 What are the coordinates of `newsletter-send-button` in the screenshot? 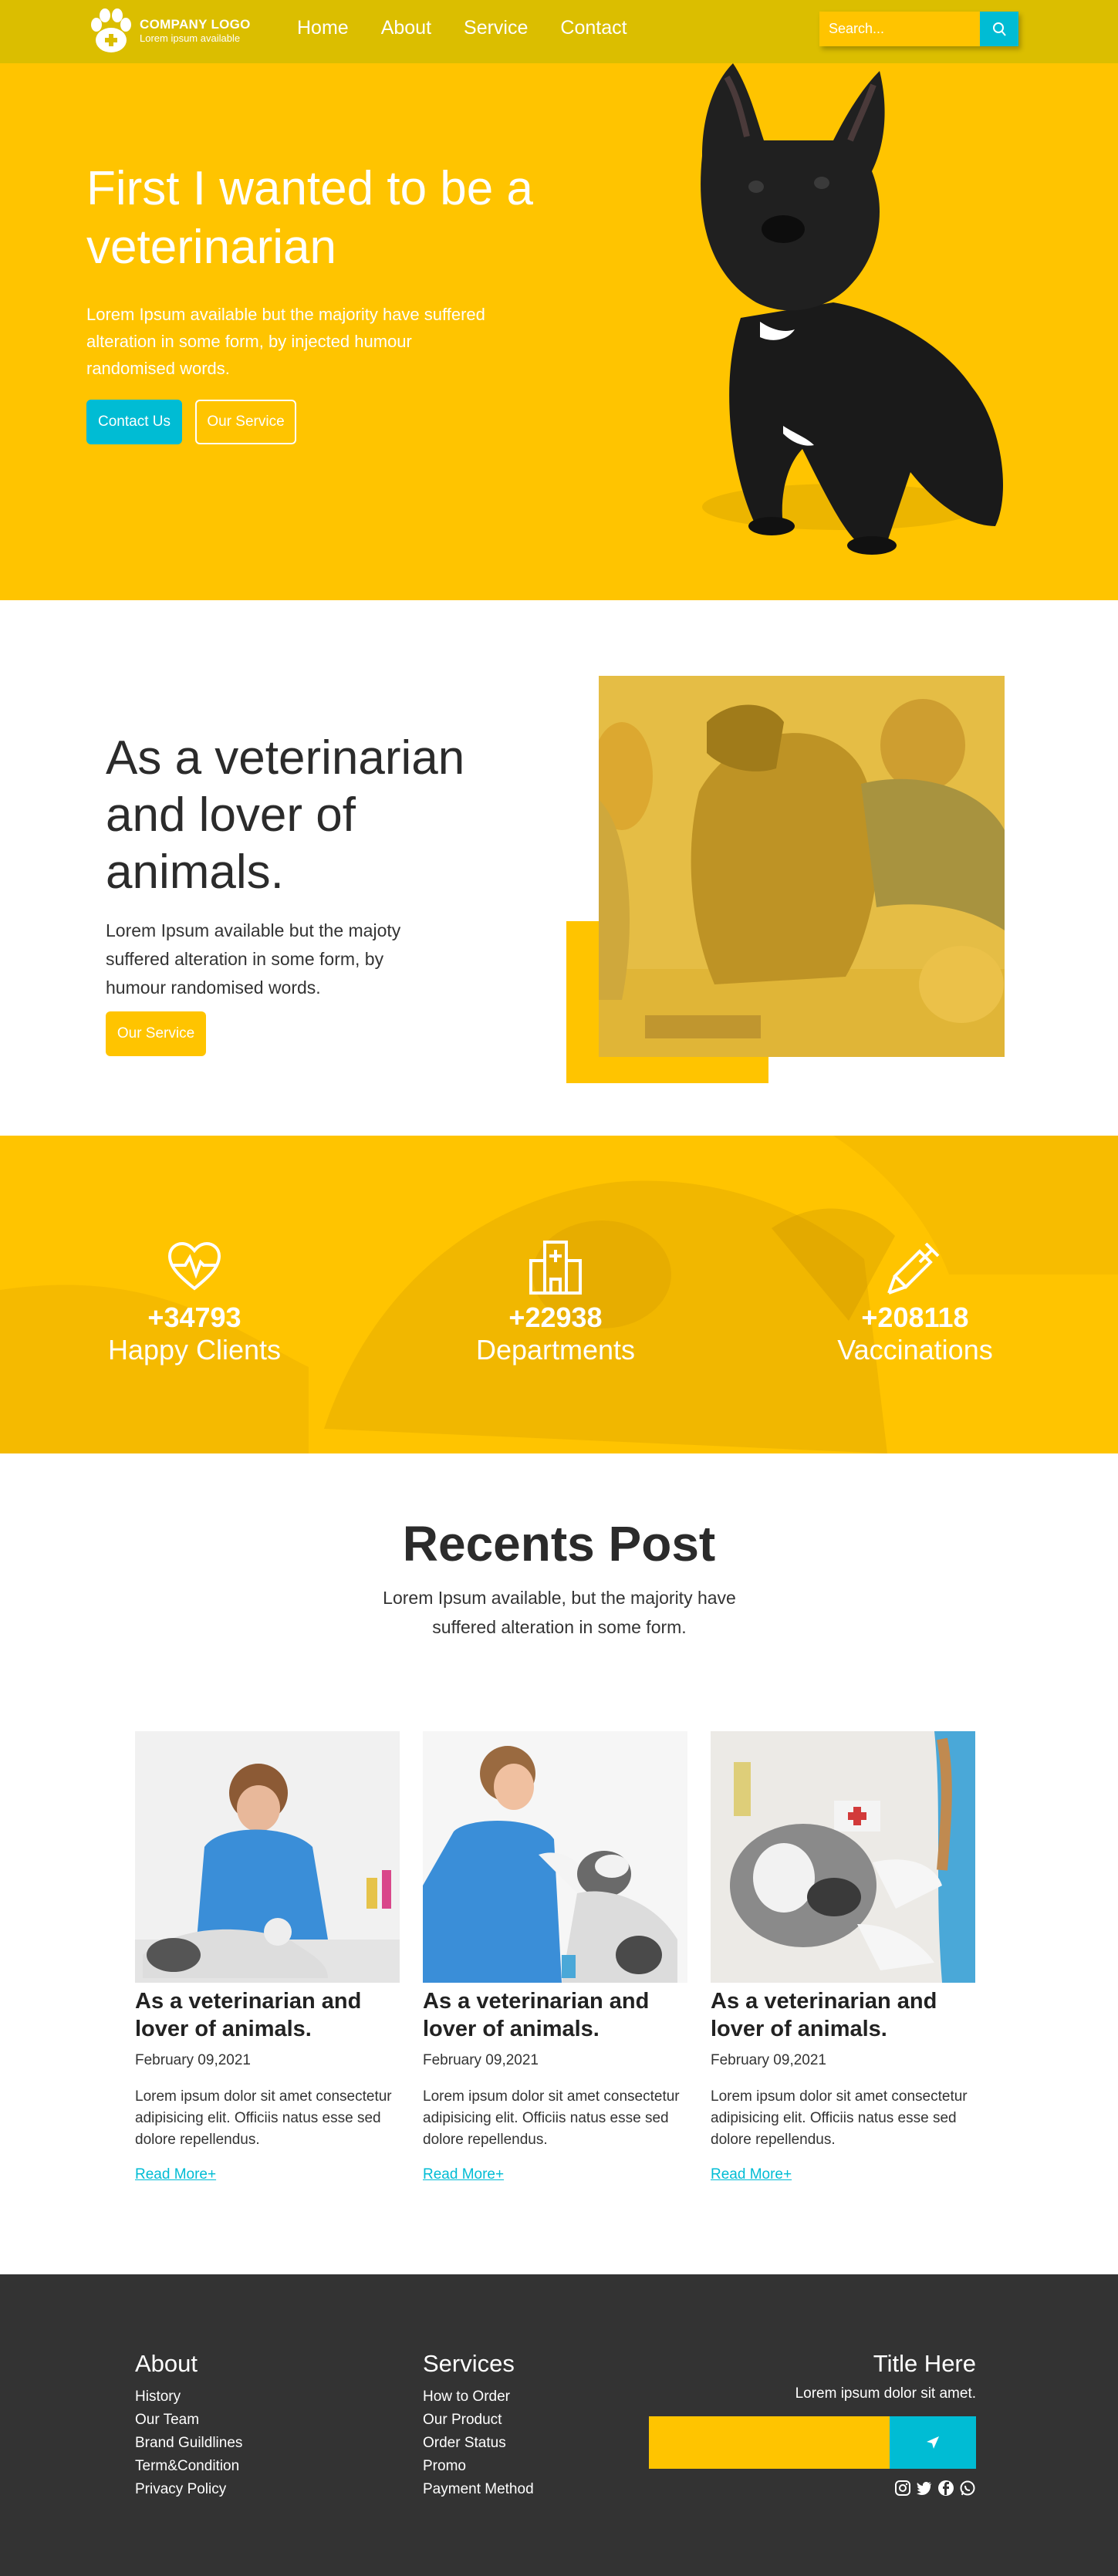 It's located at (933, 2442).